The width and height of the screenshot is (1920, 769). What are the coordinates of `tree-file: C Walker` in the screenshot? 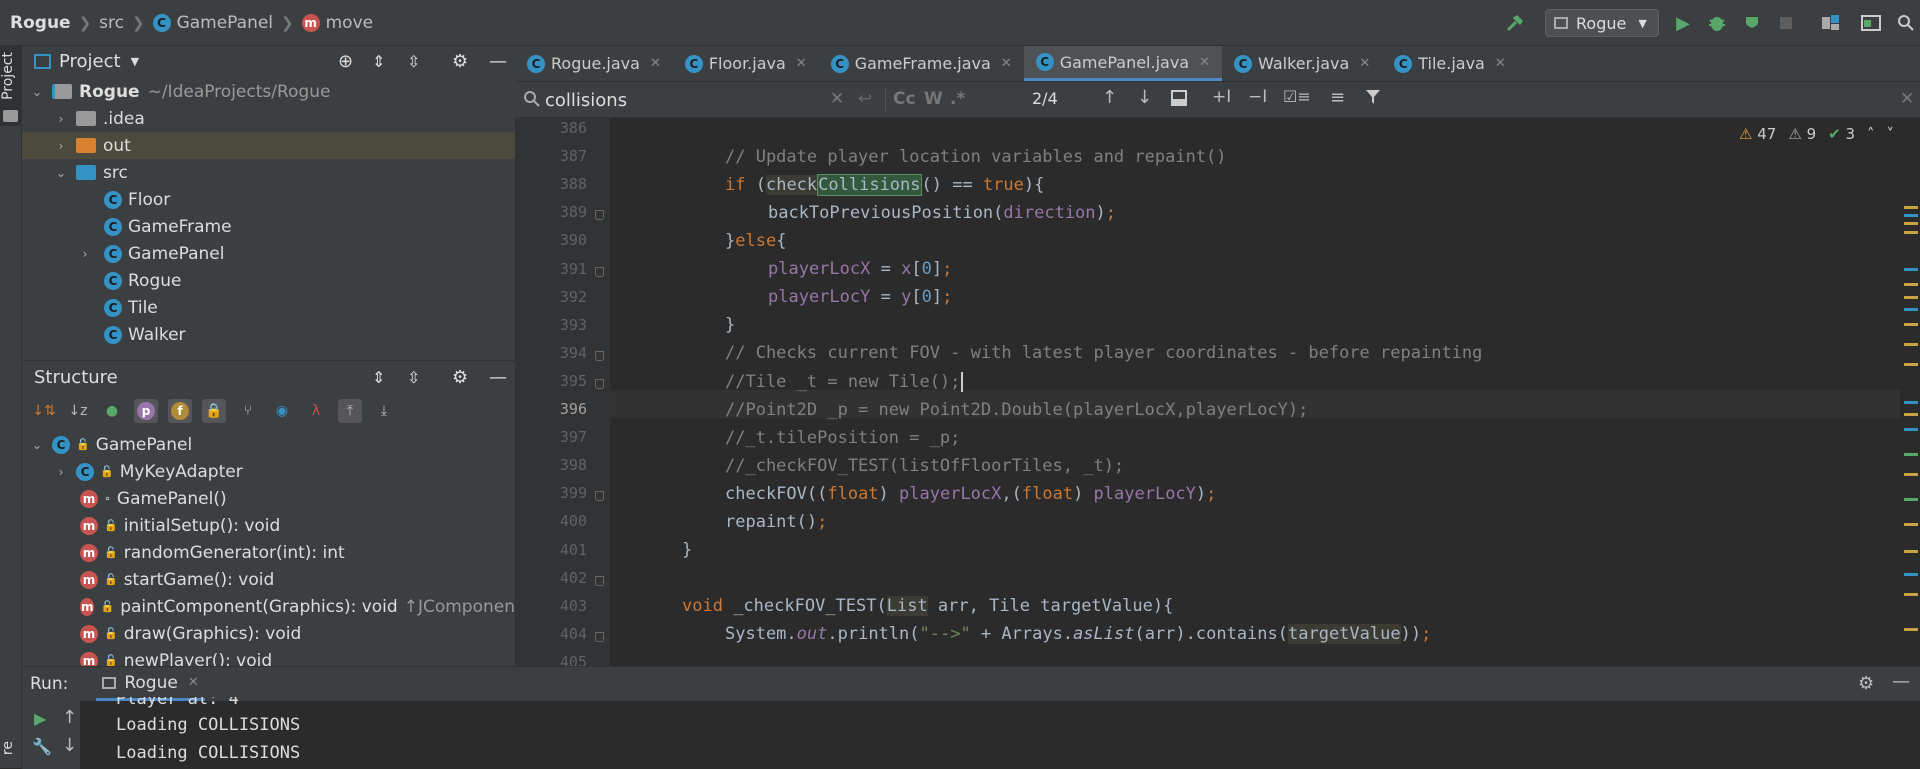 It's located at (268, 334).